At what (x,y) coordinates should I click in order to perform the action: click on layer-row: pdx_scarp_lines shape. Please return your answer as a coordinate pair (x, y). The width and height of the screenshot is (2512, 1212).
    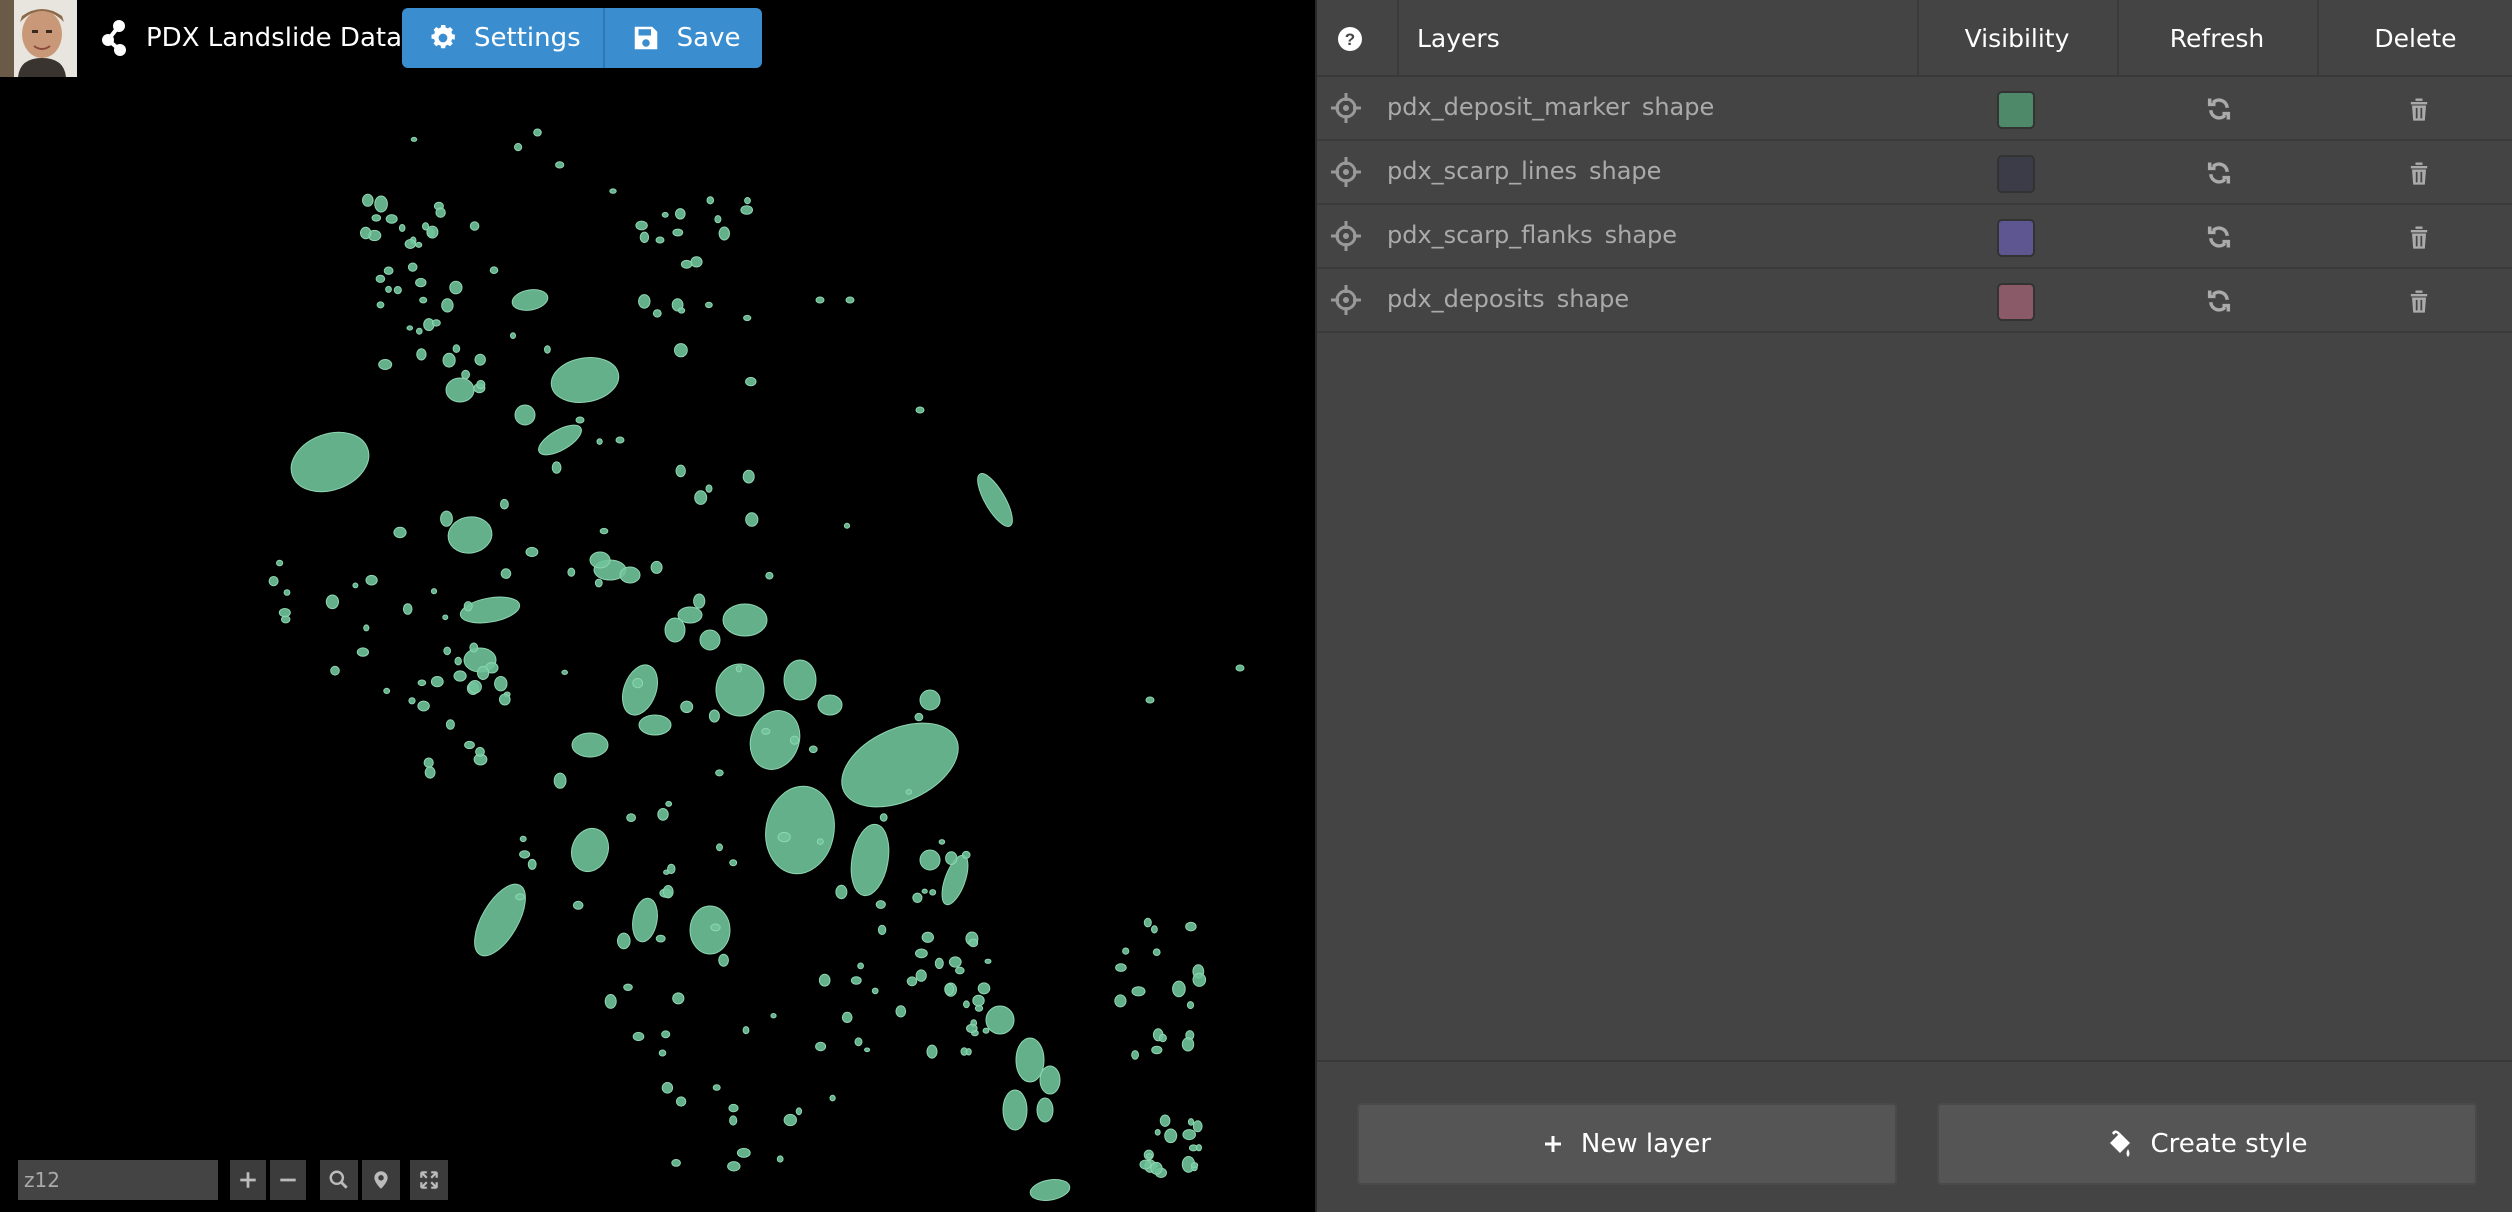
    Looking at the image, I should click on (1914, 173).